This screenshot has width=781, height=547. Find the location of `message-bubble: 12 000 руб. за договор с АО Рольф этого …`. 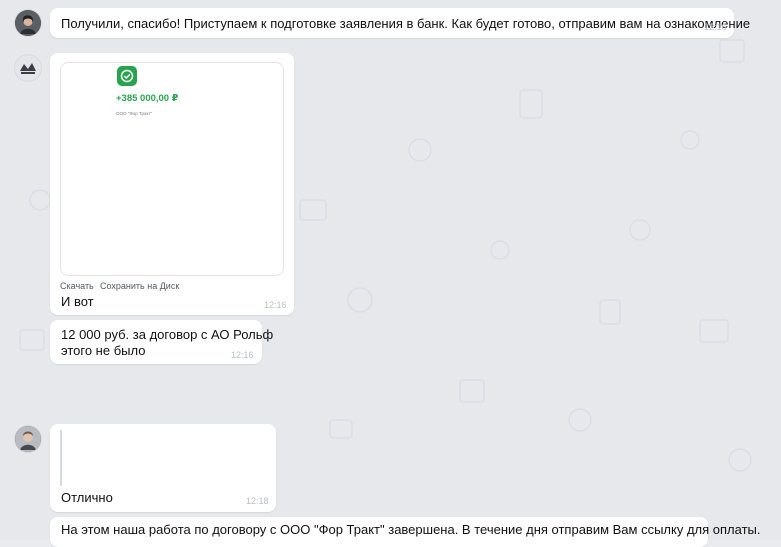

message-bubble: 12 000 руб. за договор с АО Рольф этого … is located at coordinates (161, 342).